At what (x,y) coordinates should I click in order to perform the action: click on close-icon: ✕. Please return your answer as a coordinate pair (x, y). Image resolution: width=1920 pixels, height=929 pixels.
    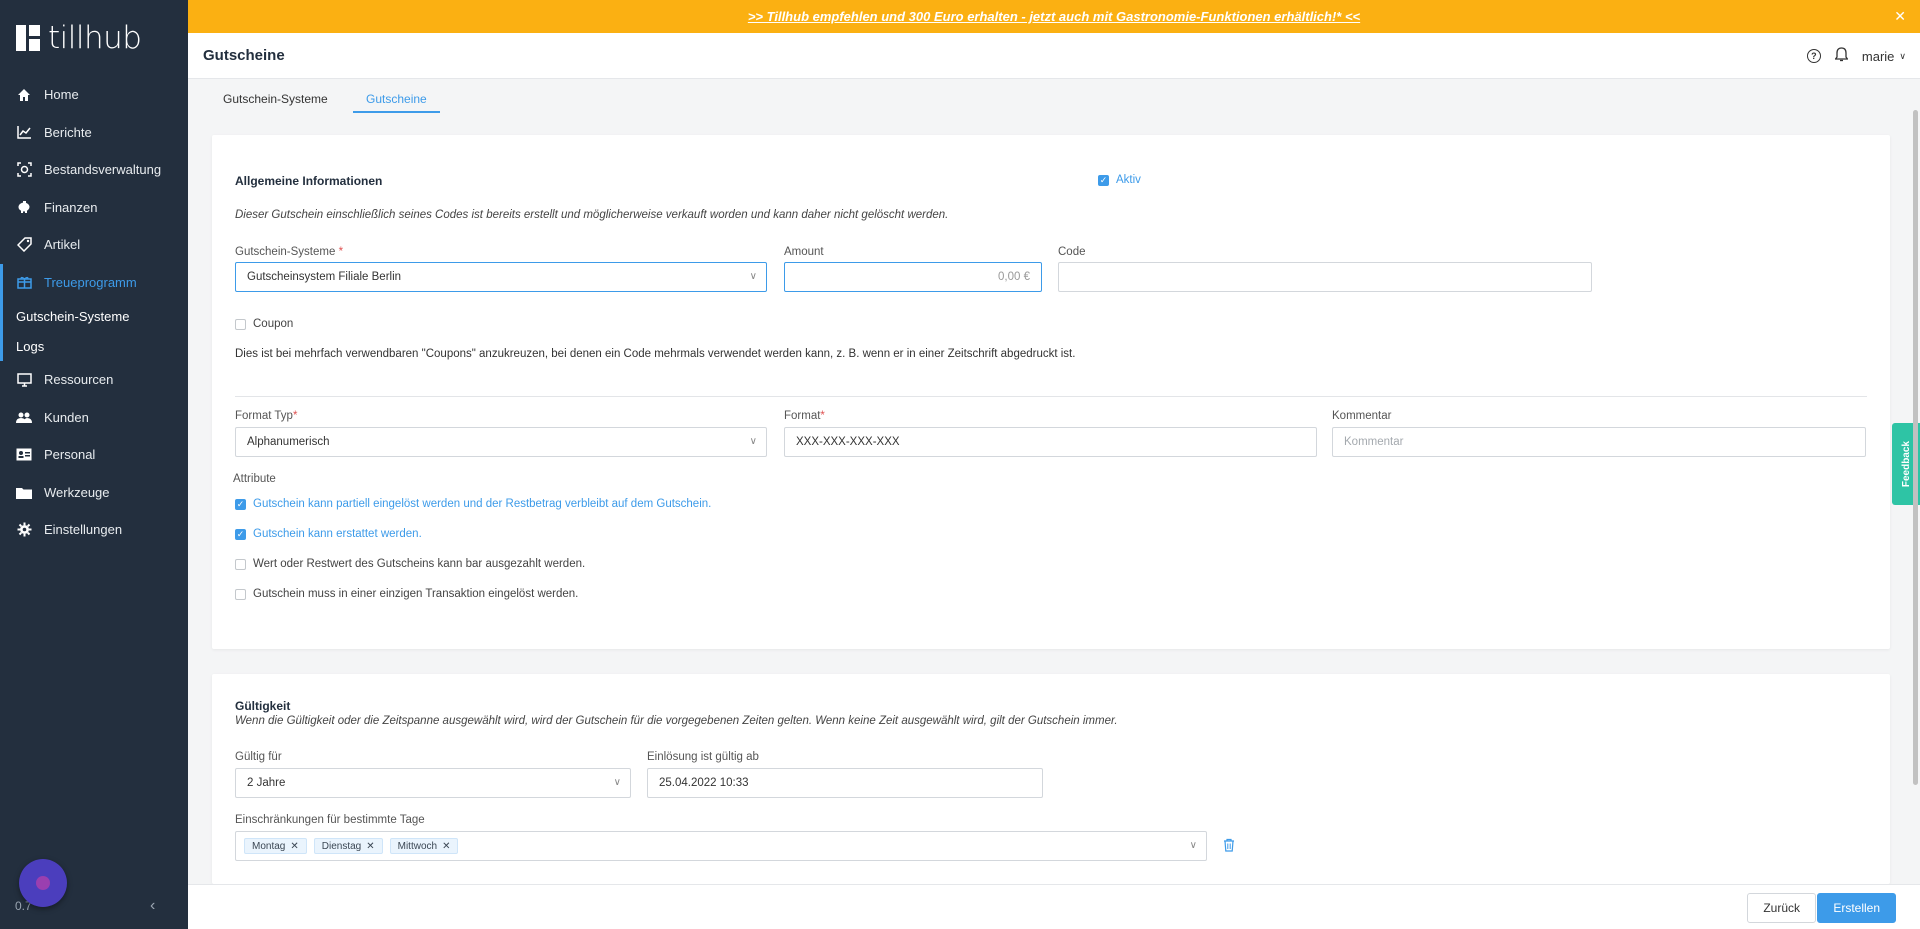
    Looking at the image, I should click on (1900, 16).